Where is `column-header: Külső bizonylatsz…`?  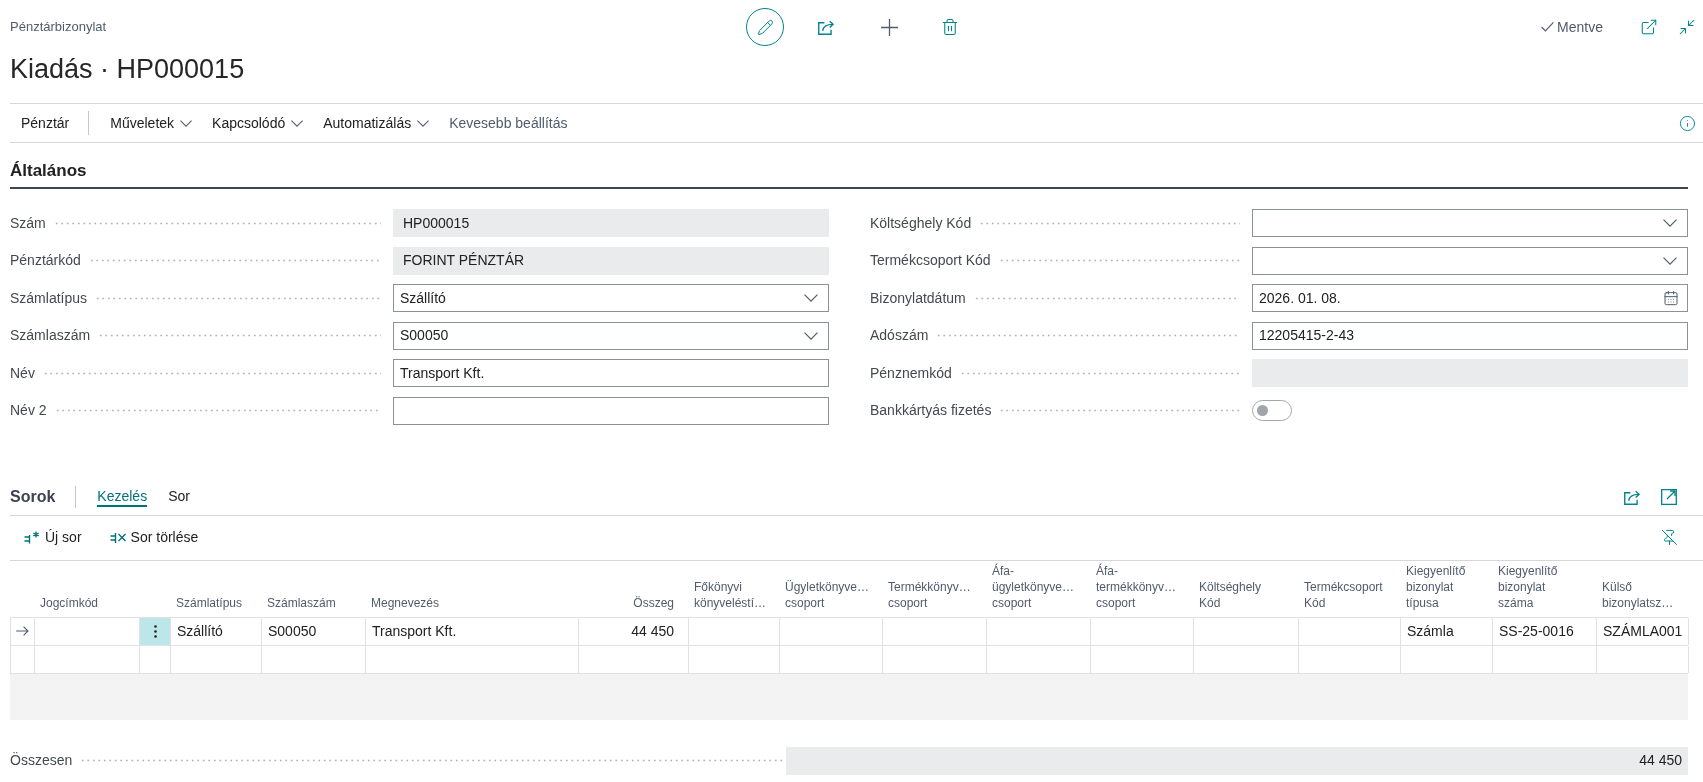
column-header: Külső bizonylatsz… is located at coordinates (1638, 594).